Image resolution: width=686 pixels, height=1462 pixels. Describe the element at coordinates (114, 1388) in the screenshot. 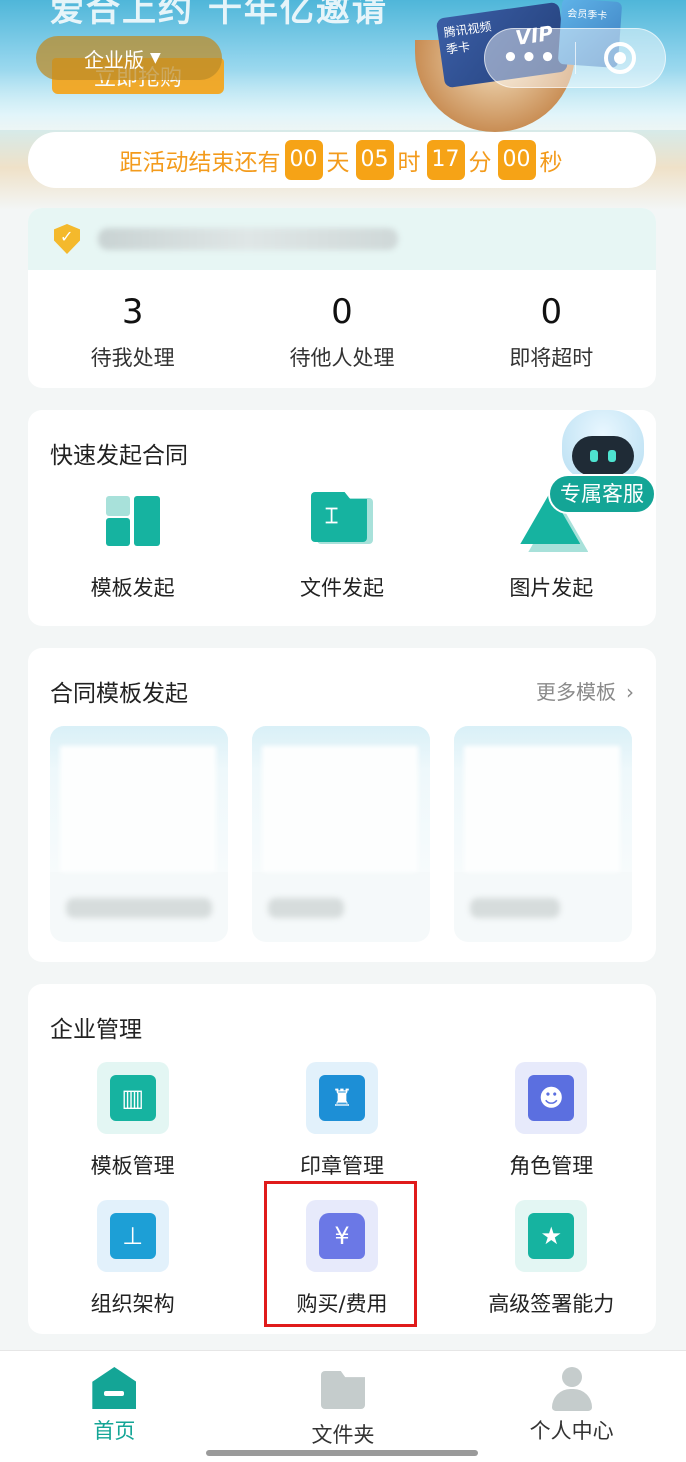

I see `home-icon` at that location.